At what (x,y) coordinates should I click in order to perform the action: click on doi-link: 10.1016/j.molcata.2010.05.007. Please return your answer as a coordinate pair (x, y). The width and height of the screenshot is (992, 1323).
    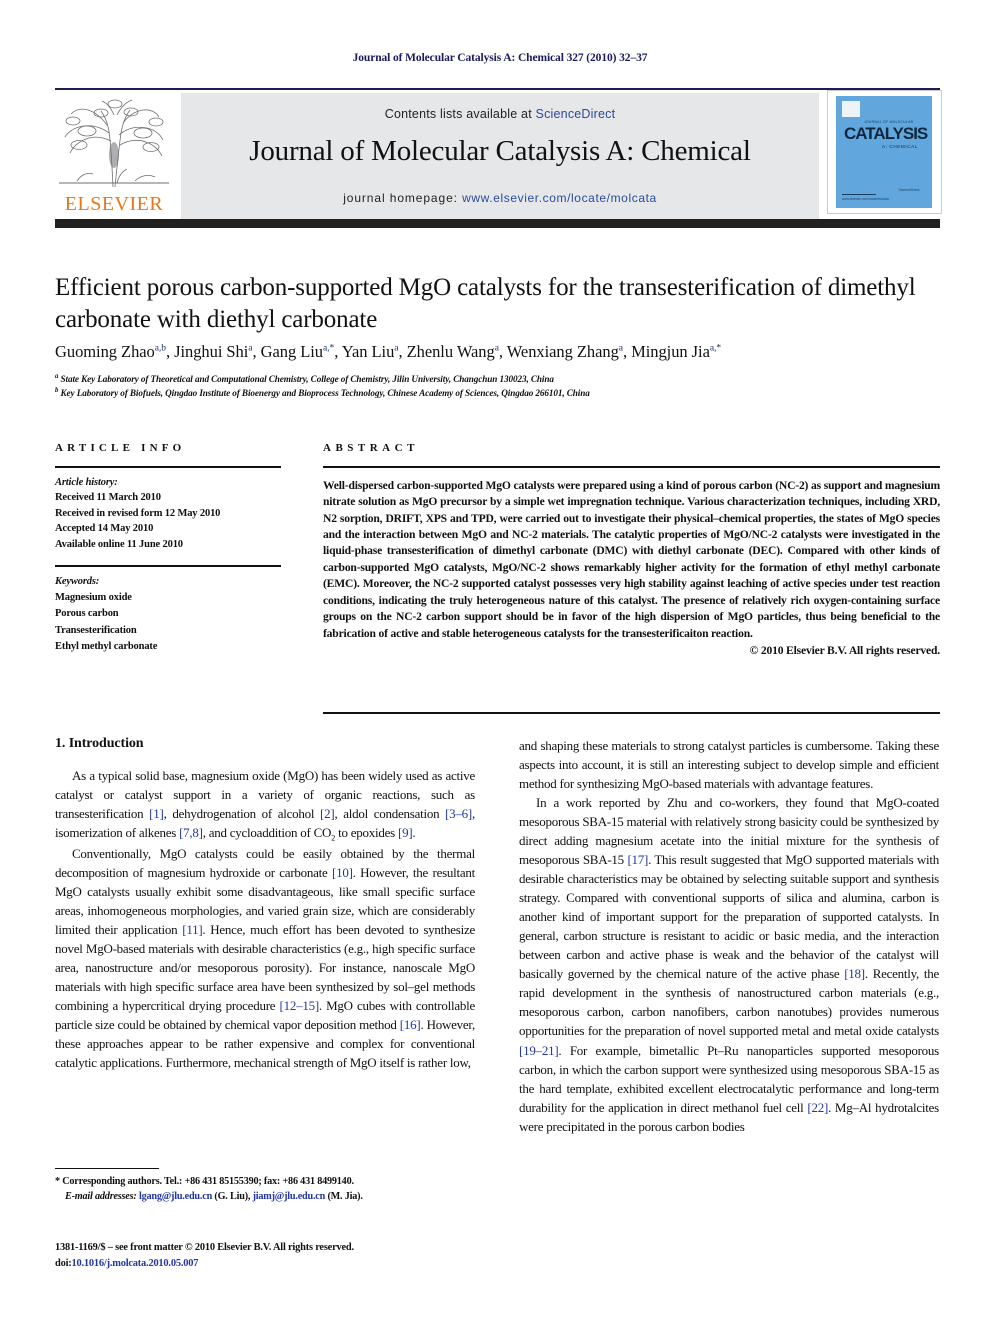
    Looking at the image, I should click on (135, 1263).